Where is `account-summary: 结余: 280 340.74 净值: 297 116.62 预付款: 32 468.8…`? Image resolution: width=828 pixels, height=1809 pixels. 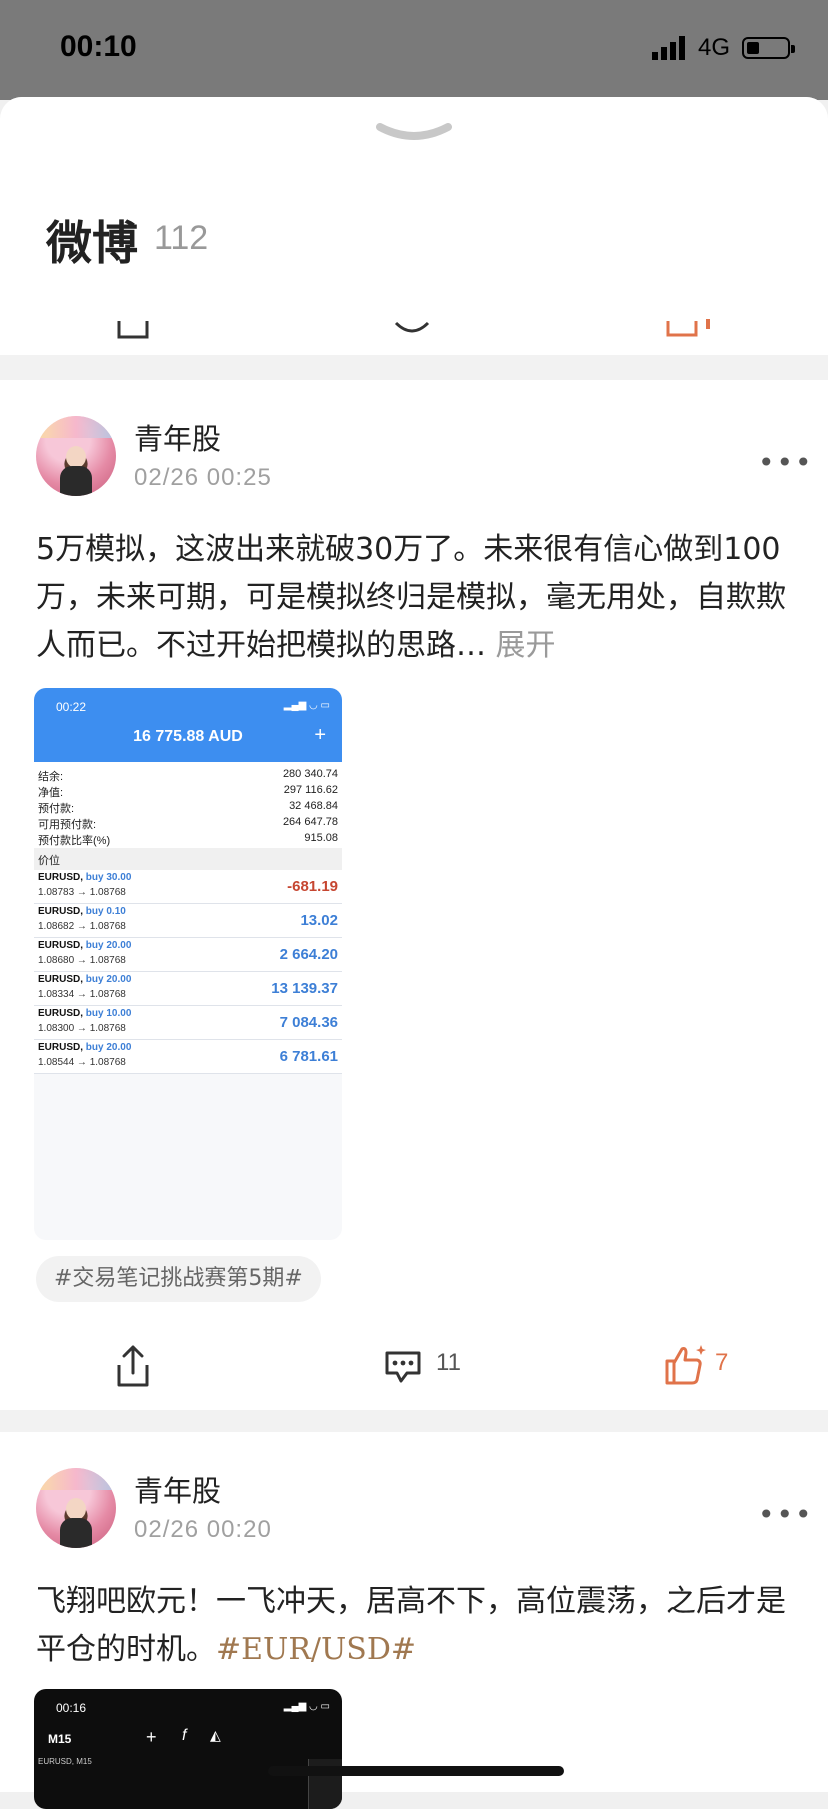
account-summary: 结余: 280 340.74 净值: 297 116.62 预付款: 32 468.8… is located at coordinates (188, 805).